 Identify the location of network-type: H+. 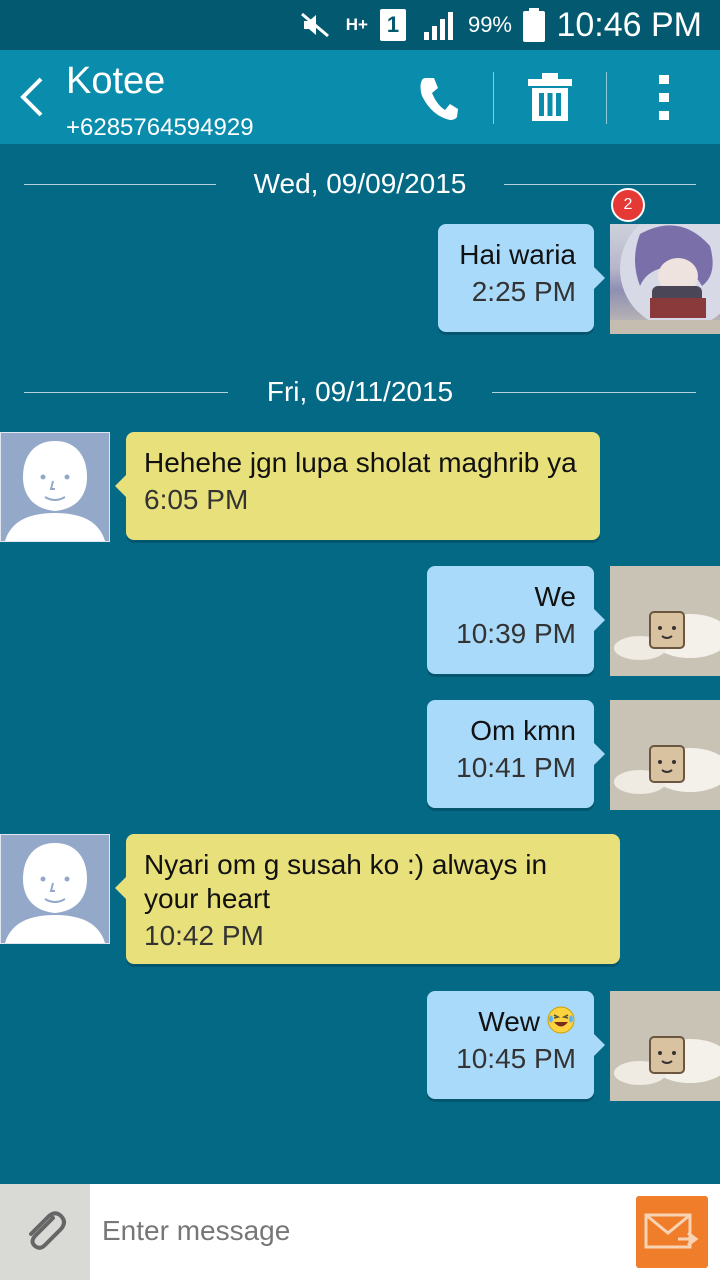
(357, 25).